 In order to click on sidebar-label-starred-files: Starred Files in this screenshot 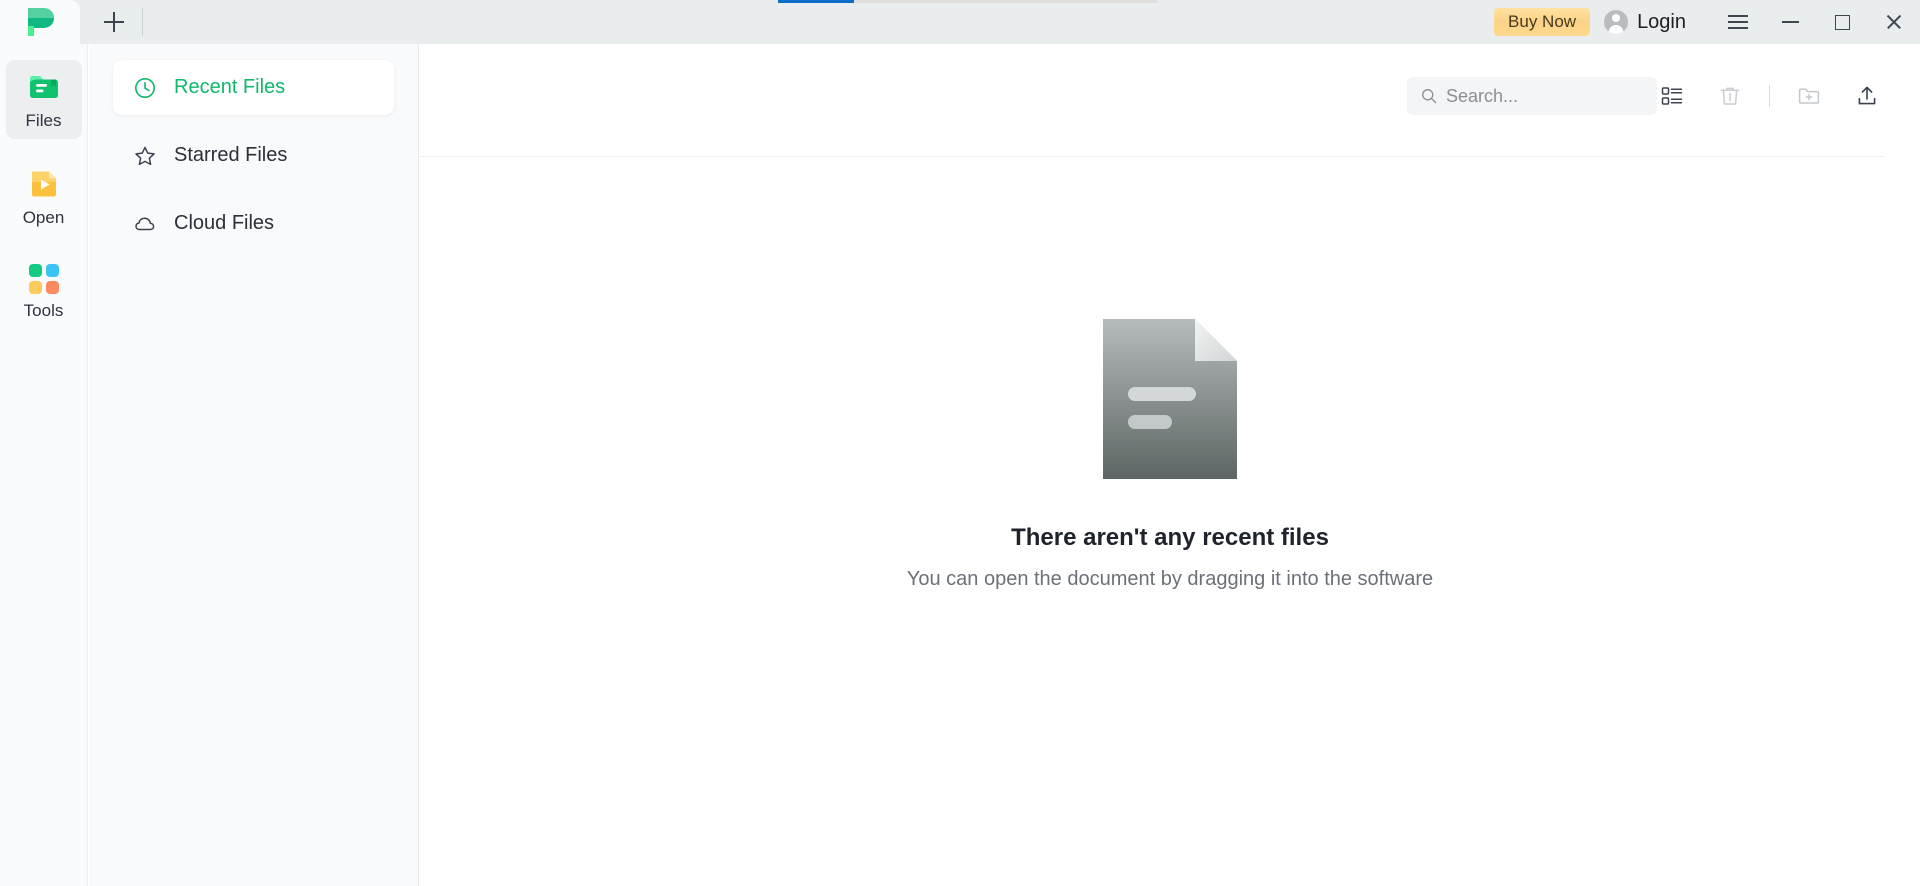, I will do `click(231, 155)`.